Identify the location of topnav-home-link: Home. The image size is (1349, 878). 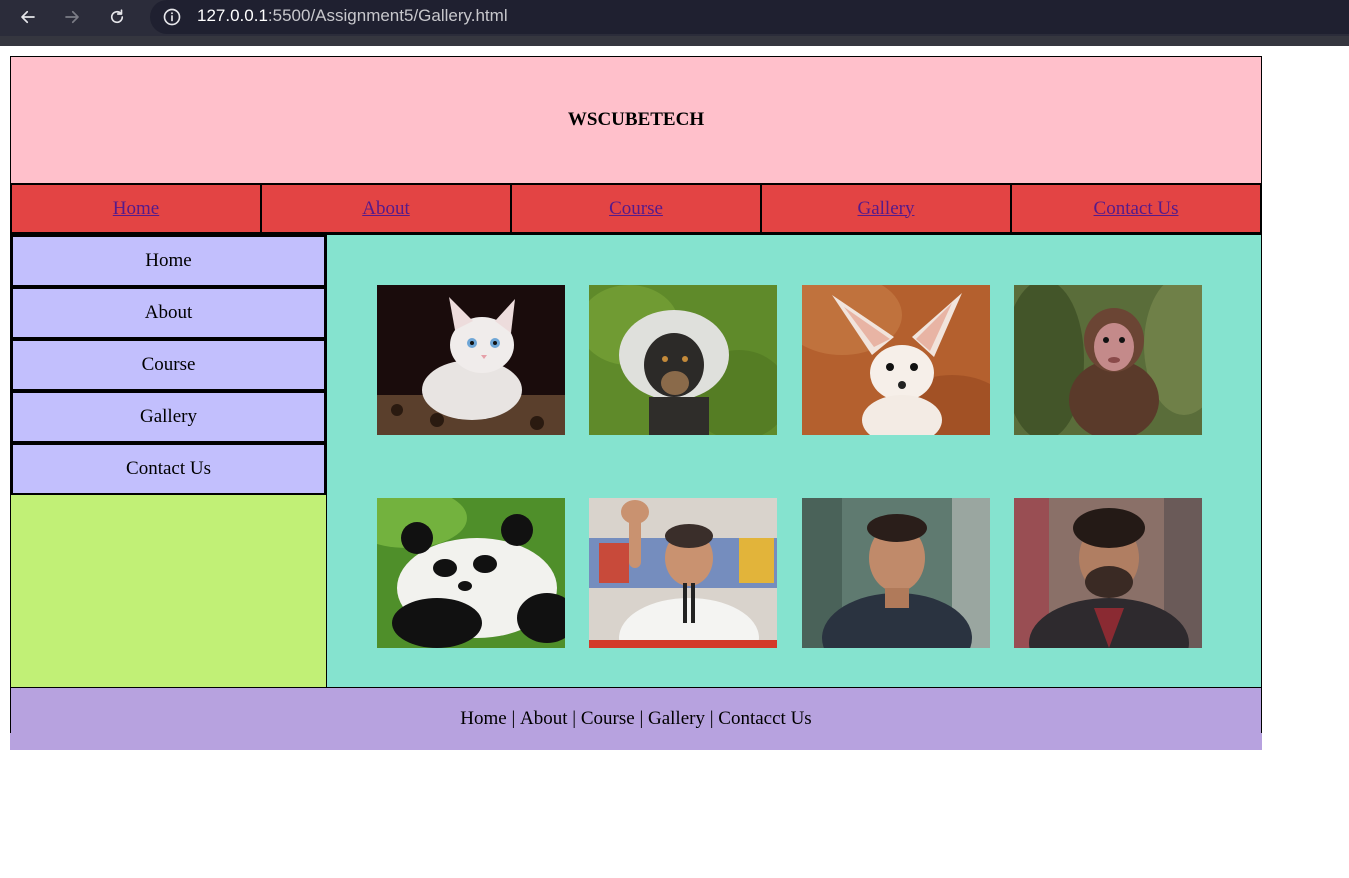
(136, 208).